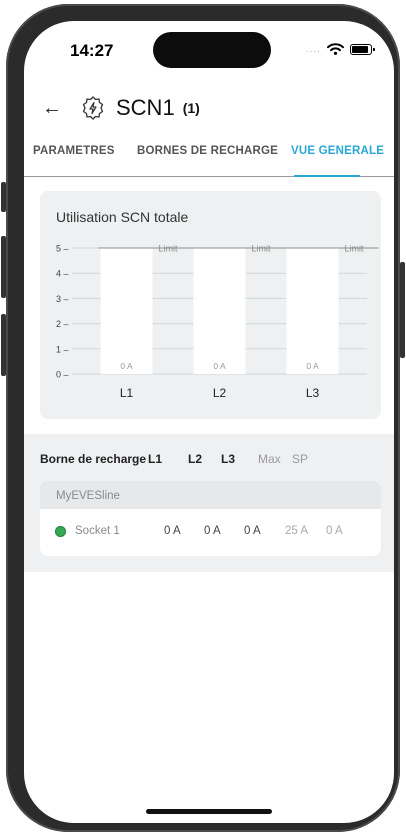 Image resolution: width=406 pixels, height=836 pixels. I want to click on charger-group: MyEVESline Socket 1 0 A 0 A 0 A 25 A 0 A, so click(210, 518).